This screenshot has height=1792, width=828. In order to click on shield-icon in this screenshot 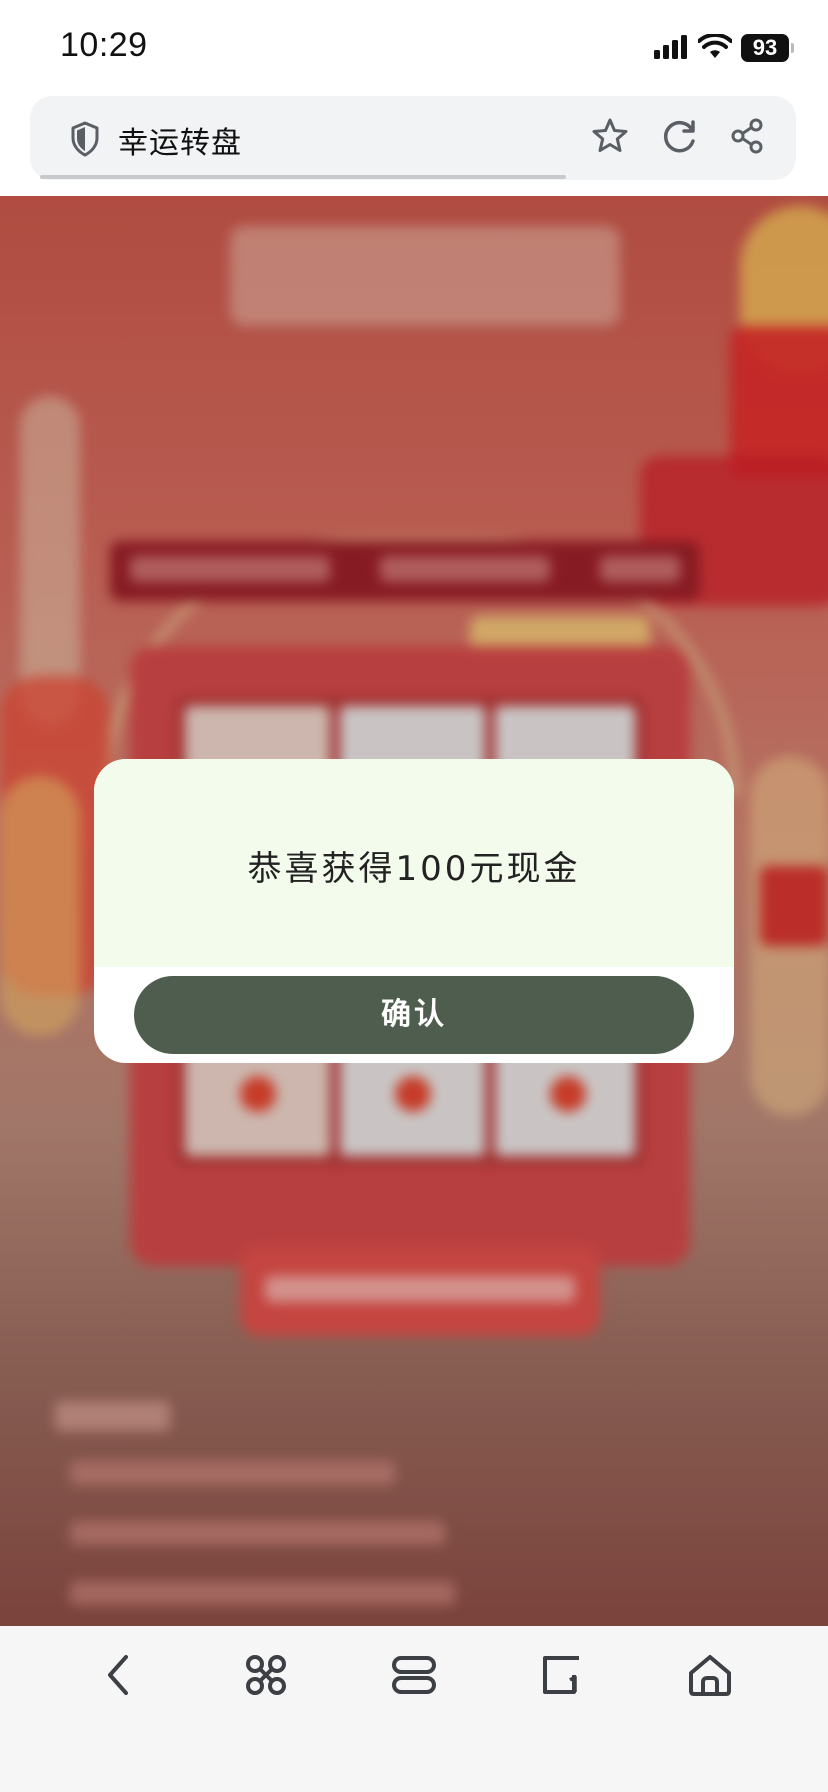, I will do `click(85, 139)`.